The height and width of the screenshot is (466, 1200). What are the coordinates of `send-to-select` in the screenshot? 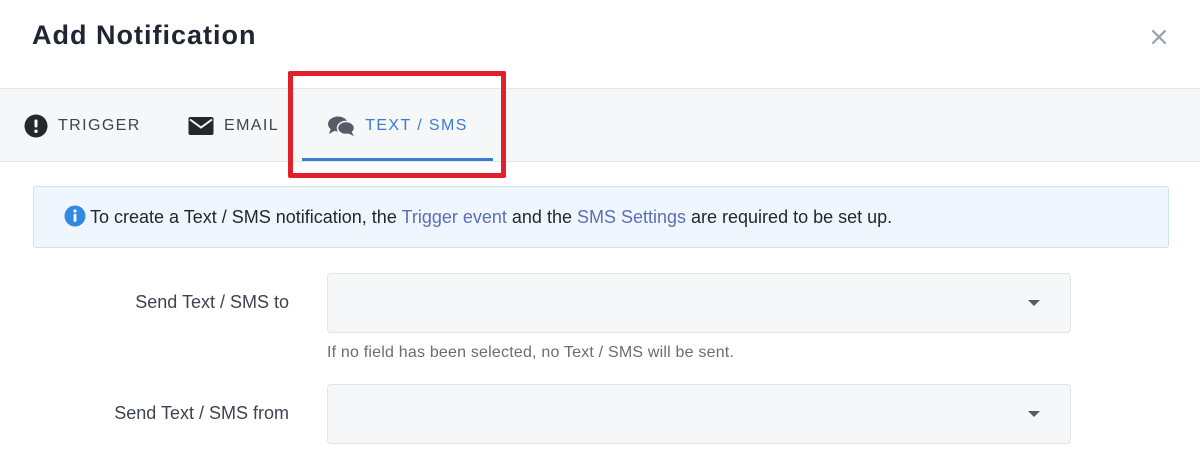 It's located at (699, 303).